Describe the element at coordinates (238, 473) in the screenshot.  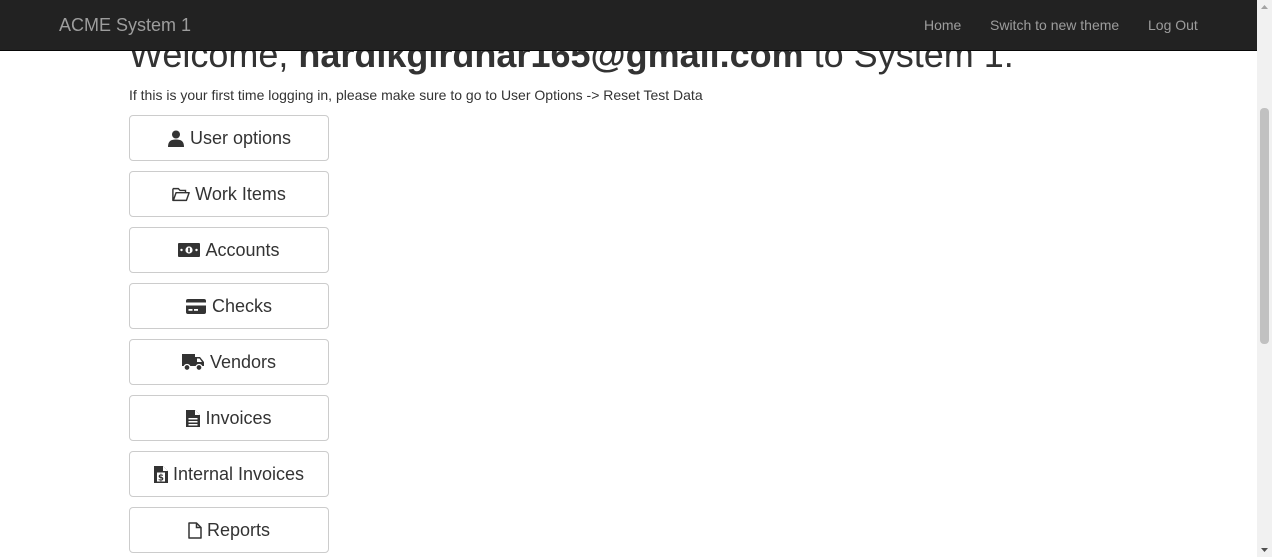
I see `internal-invoices-label: Internal Invoices` at that location.